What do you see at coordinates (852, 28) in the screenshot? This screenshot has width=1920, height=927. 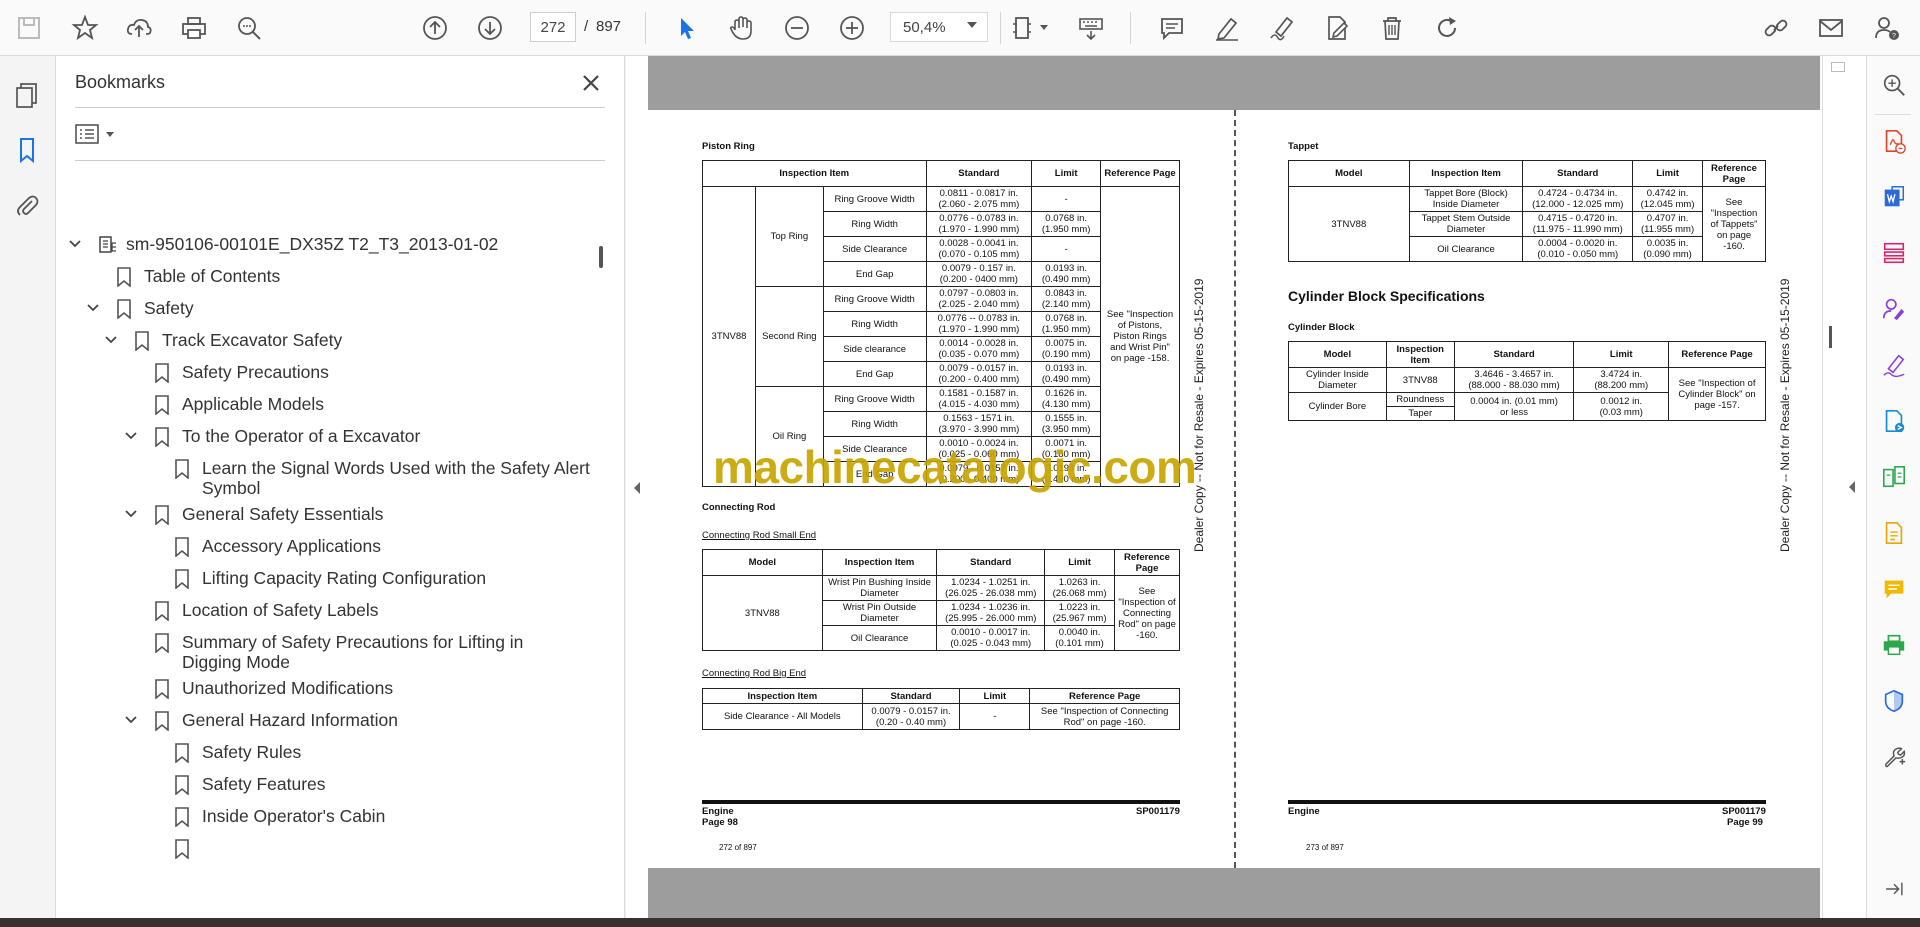 I see `zoom-in-icon` at bounding box center [852, 28].